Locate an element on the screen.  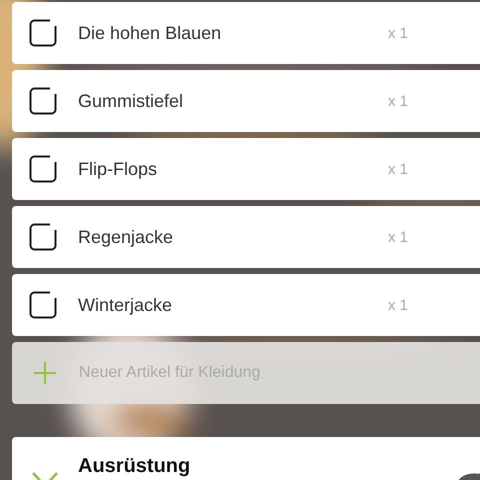
section-title: Ausrüstung is located at coordinates (134, 466).